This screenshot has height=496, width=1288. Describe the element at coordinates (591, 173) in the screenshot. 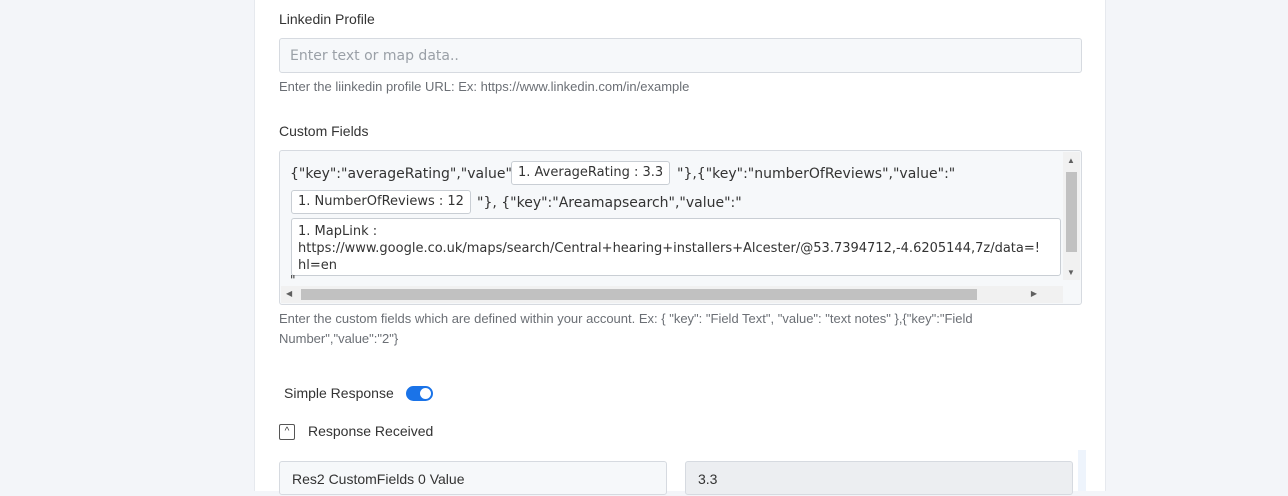

I see `average-rating-chip: 1. AverageRating : 3.3` at that location.